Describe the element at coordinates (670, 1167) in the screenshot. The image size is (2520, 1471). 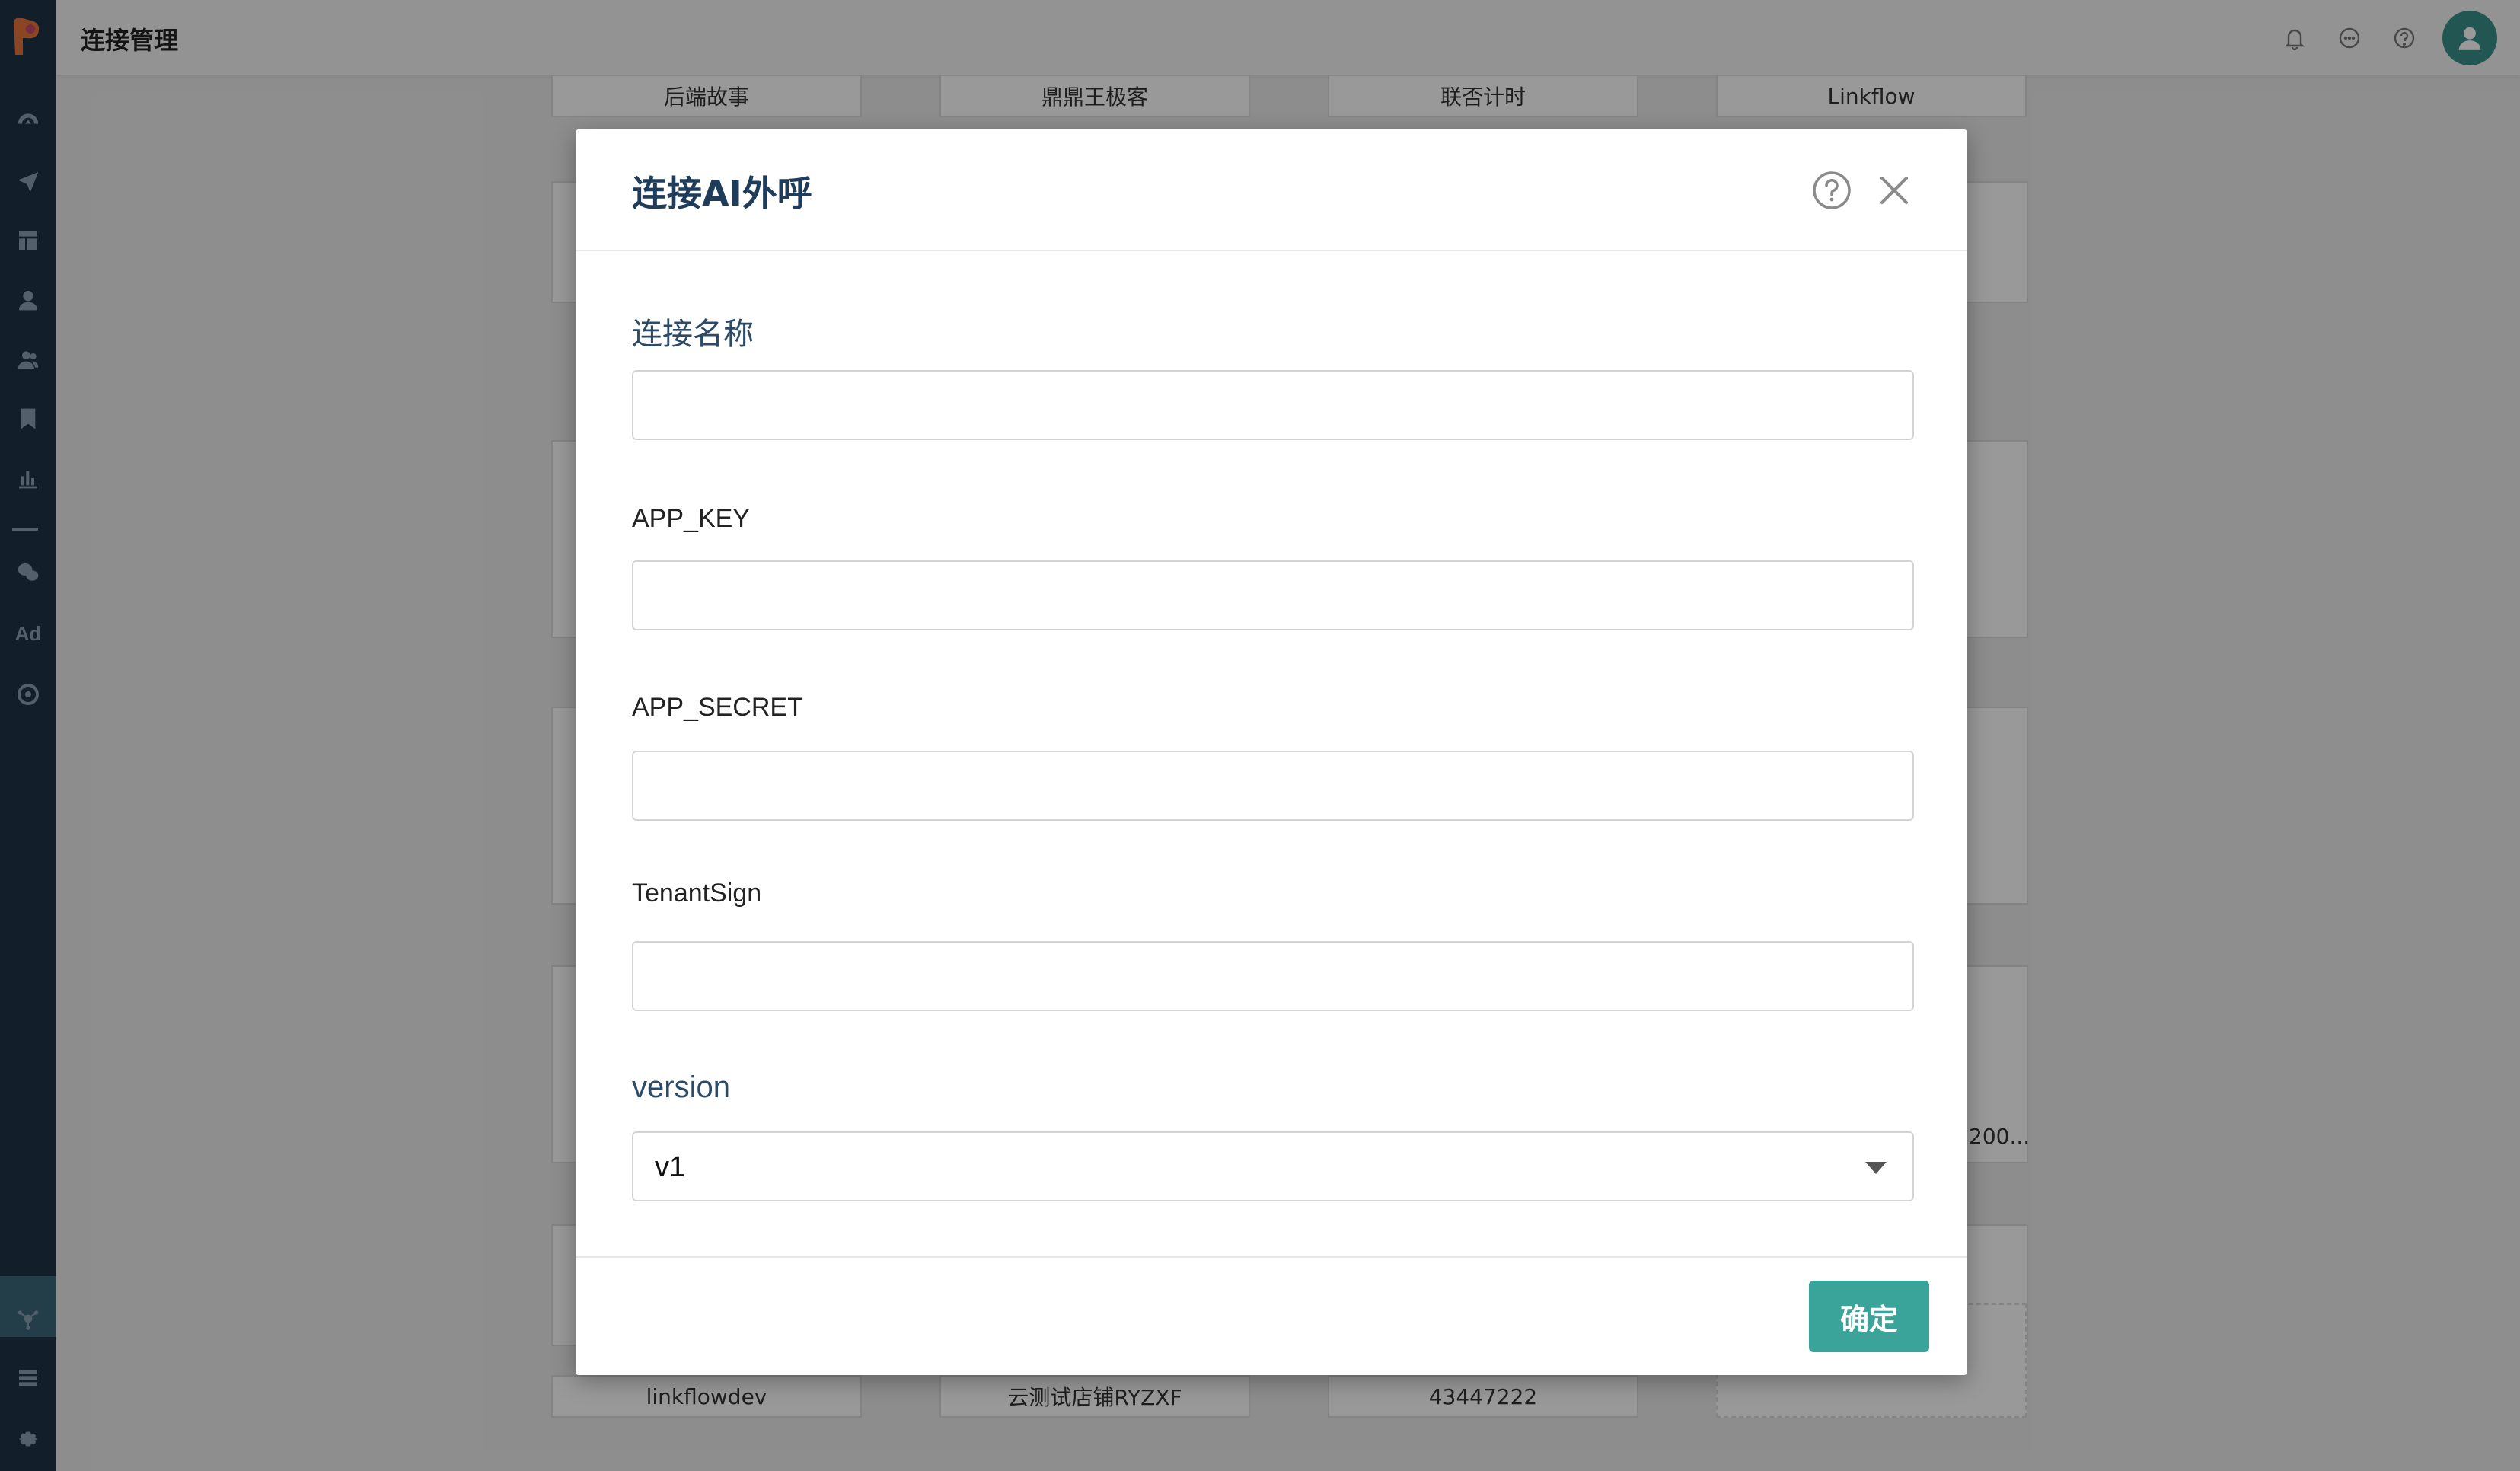
I see `version-selected-value: v1` at that location.